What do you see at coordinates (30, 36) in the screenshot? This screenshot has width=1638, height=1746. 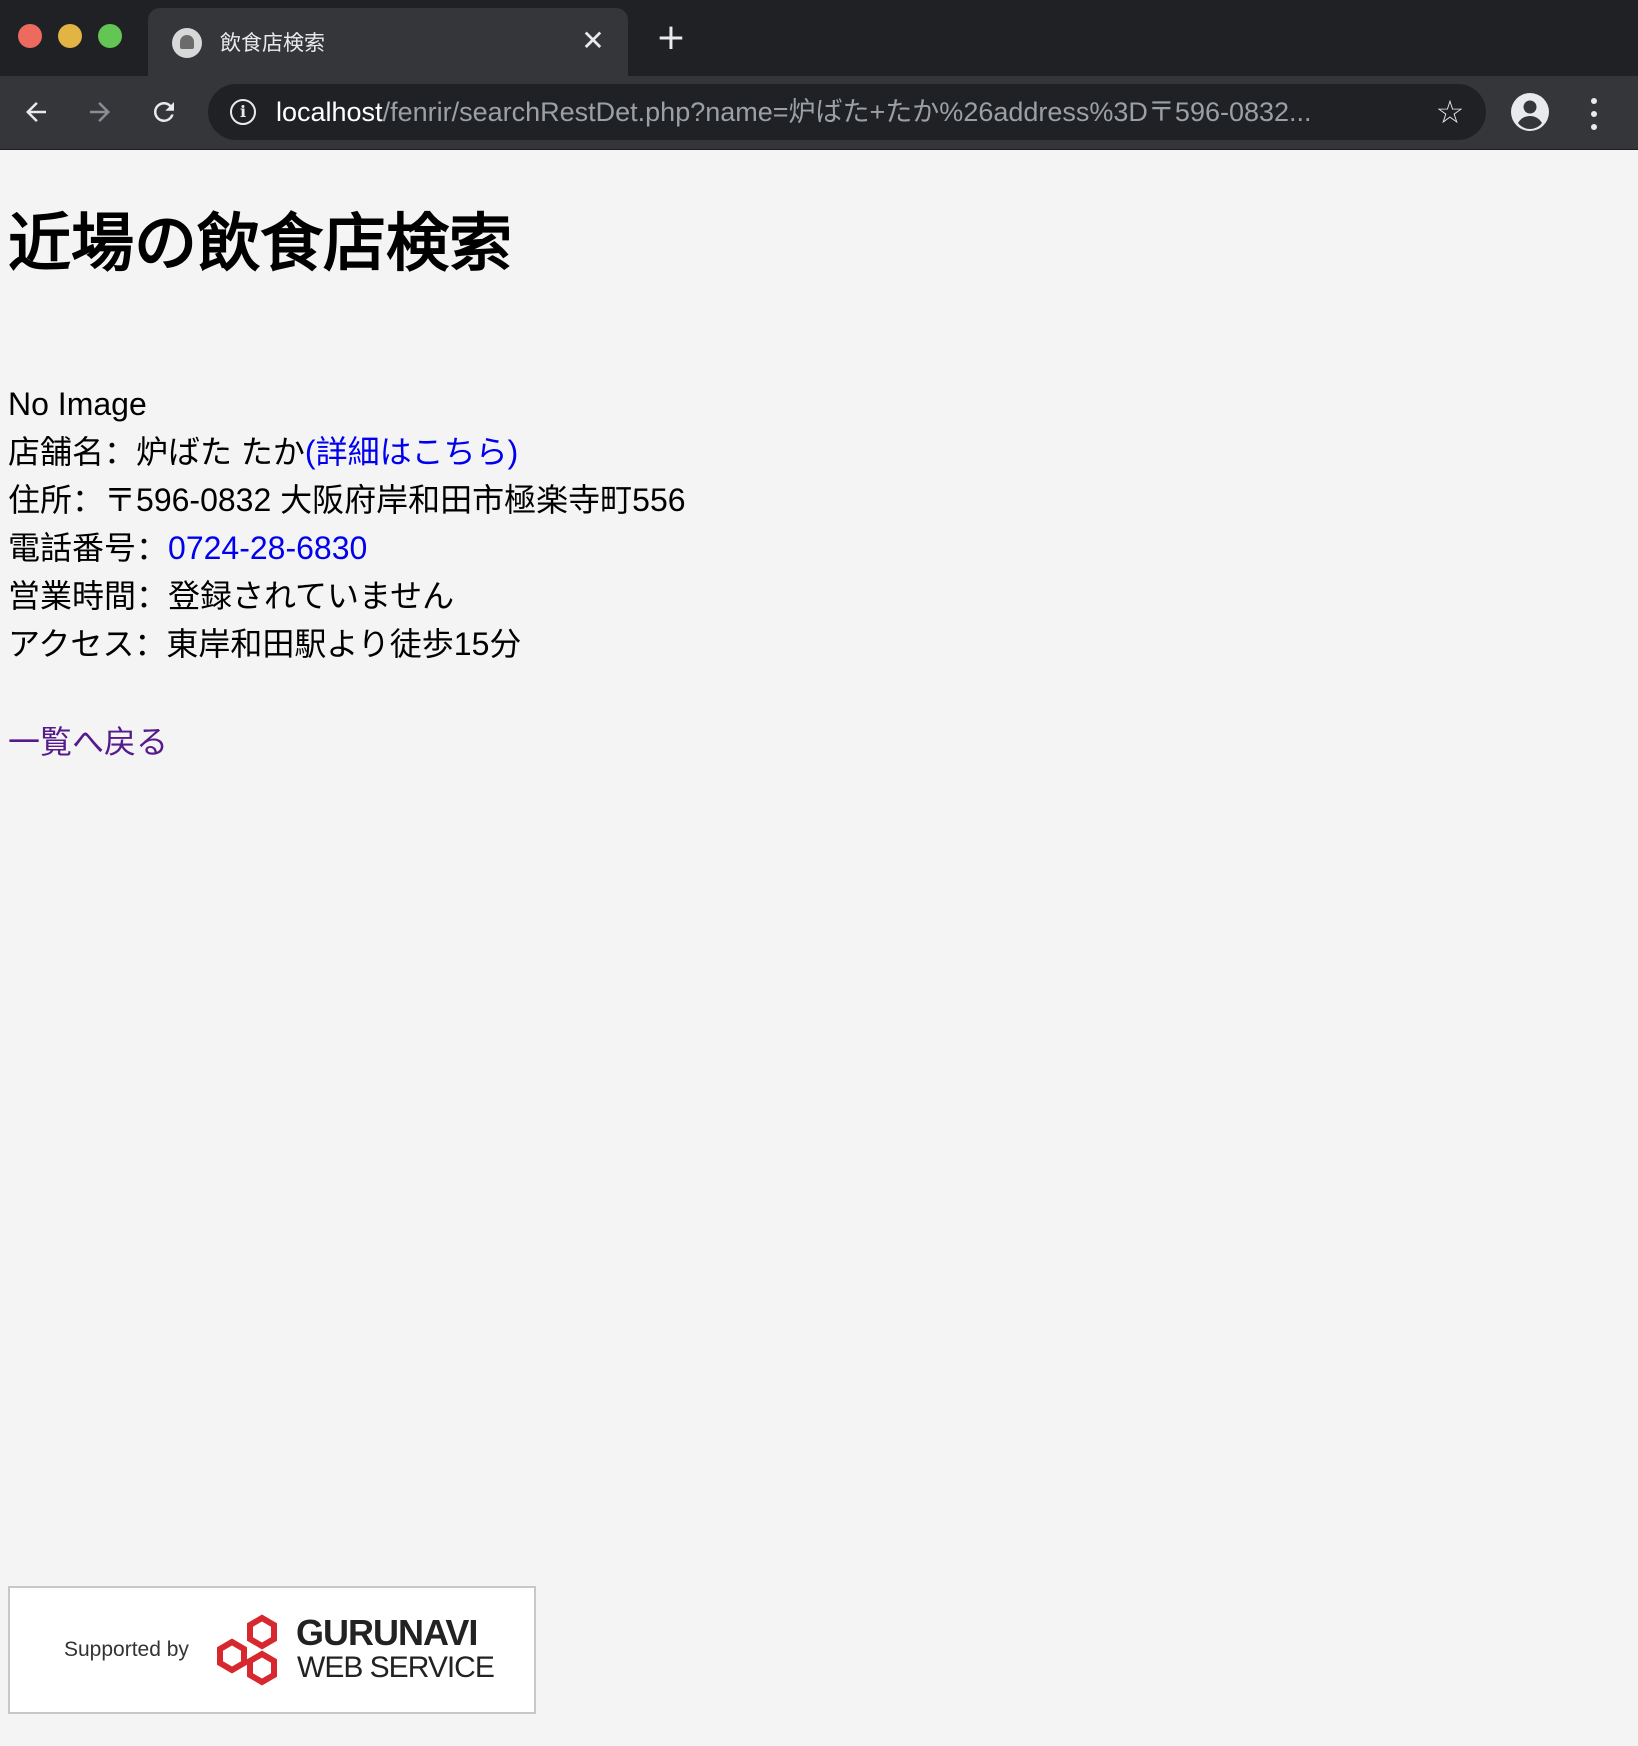 I see `window-close-button` at bounding box center [30, 36].